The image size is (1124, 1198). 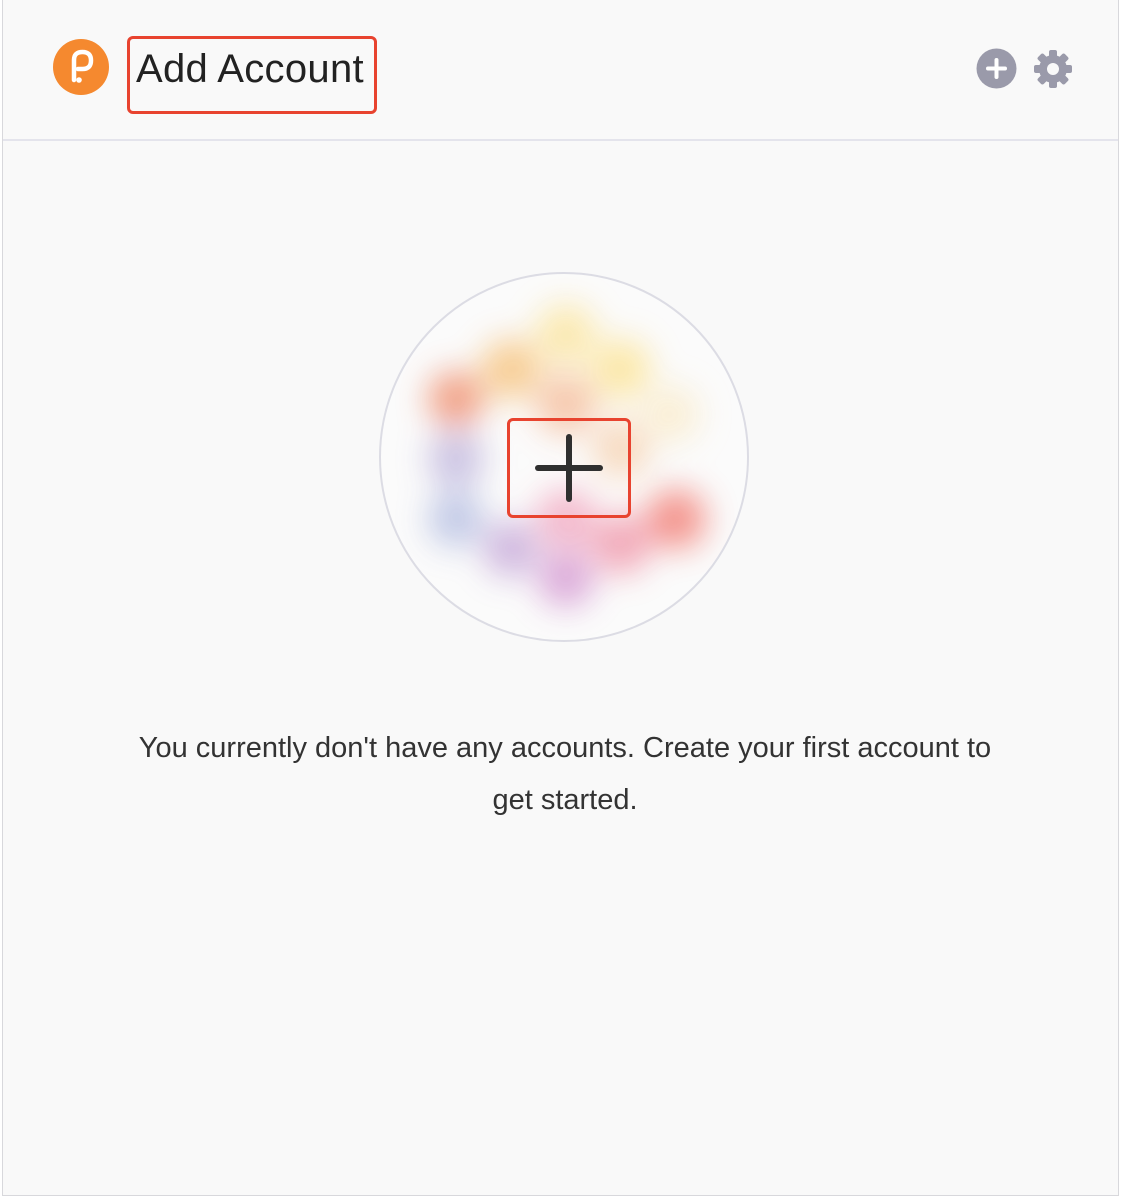 I want to click on header: Add Account, so click(x=560, y=70).